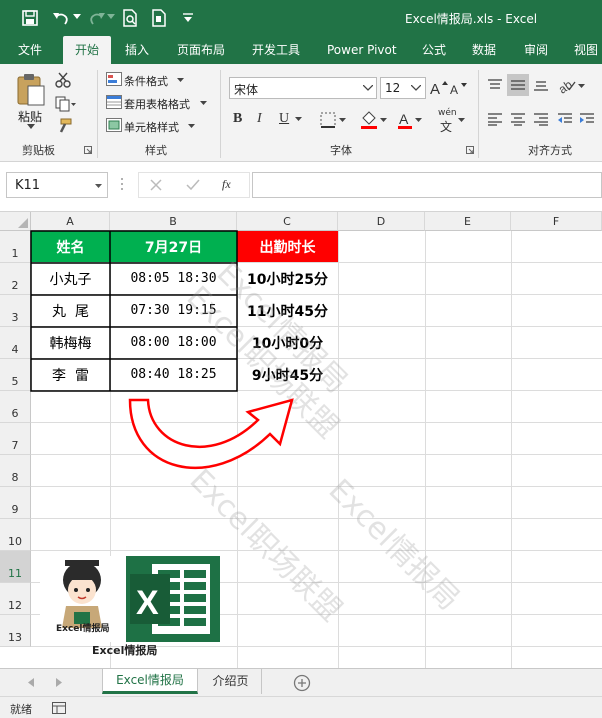 The width and height of the screenshot is (602, 718). What do you see at coordinates (298, 119) in the screenshot?
I see `underline-dropdown-icon` at bounding box center [298, 119].